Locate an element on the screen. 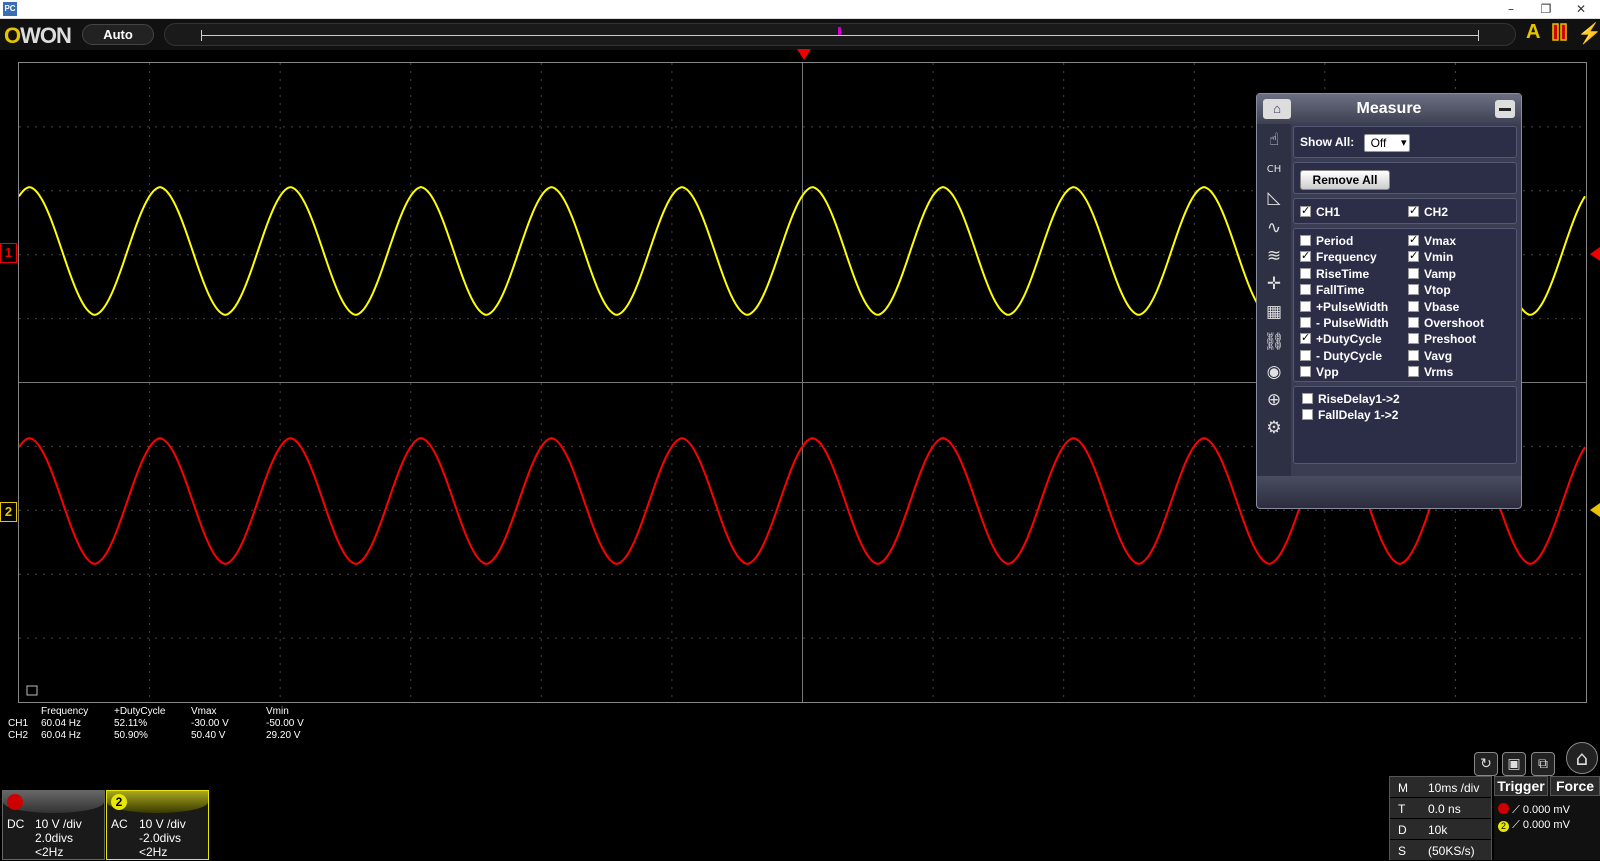 This screenshot has width=1600, height=861. ruler-icon: ◺ is located at coordinates (1274, 198).